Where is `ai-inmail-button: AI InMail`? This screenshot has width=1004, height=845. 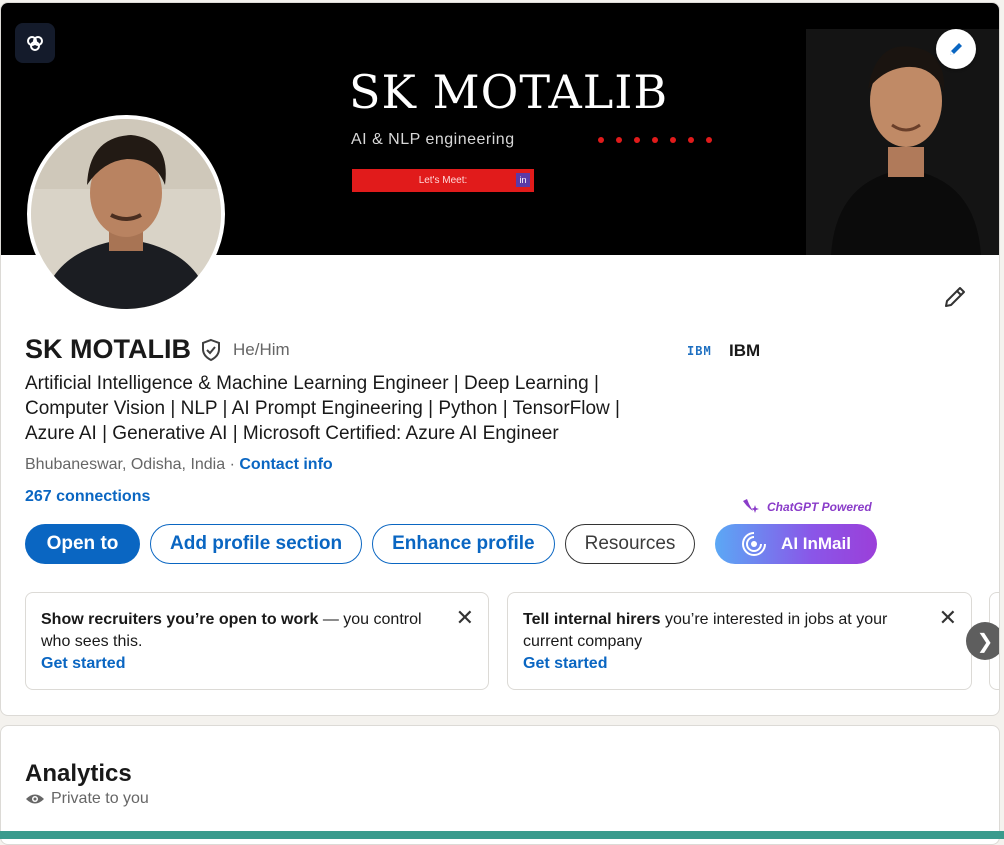 ai-inmail-button: AI InMail is located at coordinates (796, 544).